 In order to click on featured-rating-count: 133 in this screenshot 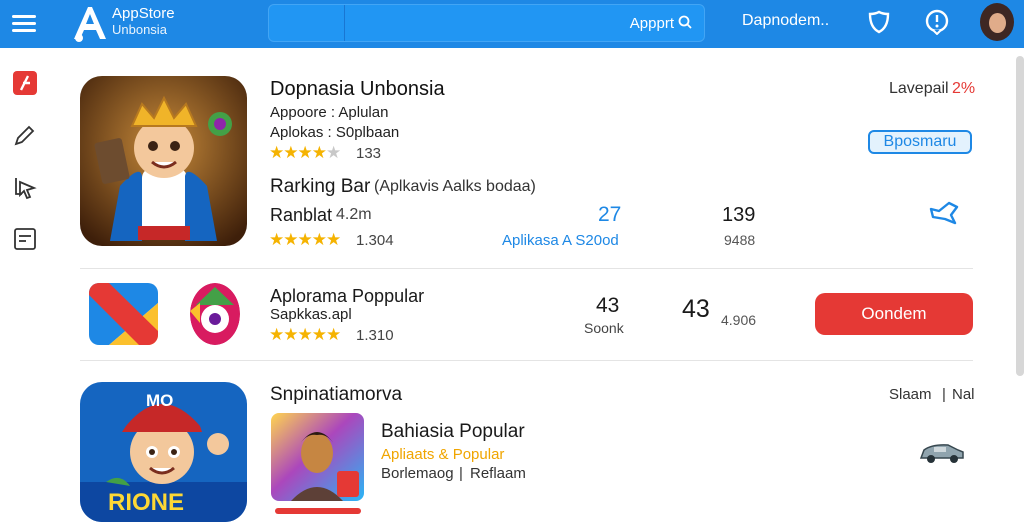, I will do `click(369, 153)`.